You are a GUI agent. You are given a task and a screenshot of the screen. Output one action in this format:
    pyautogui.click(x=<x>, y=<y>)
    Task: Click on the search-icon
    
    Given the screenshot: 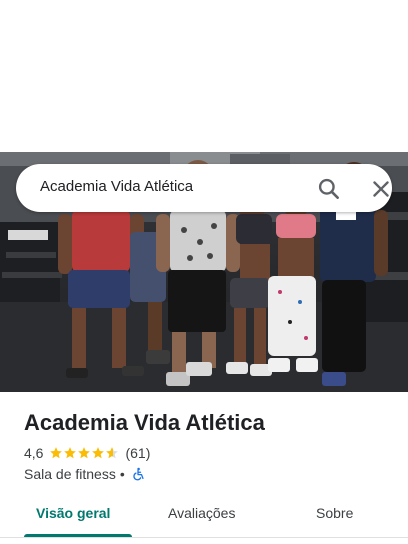 What is the action you would take?
    pyautogui.click(x=329, y=189)
    